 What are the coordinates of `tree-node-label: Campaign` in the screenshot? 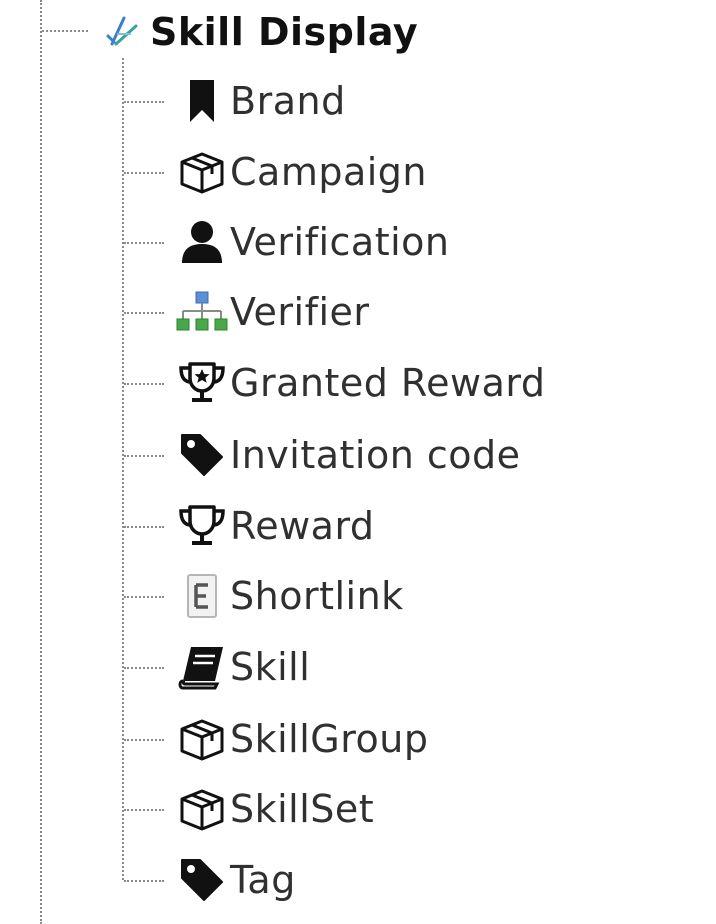 It's located at (329, 172).